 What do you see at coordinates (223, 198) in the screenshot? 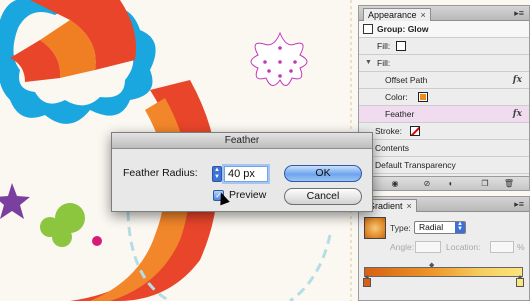
I see `mouse-cursor-icon` at bounding box center [223, 198].